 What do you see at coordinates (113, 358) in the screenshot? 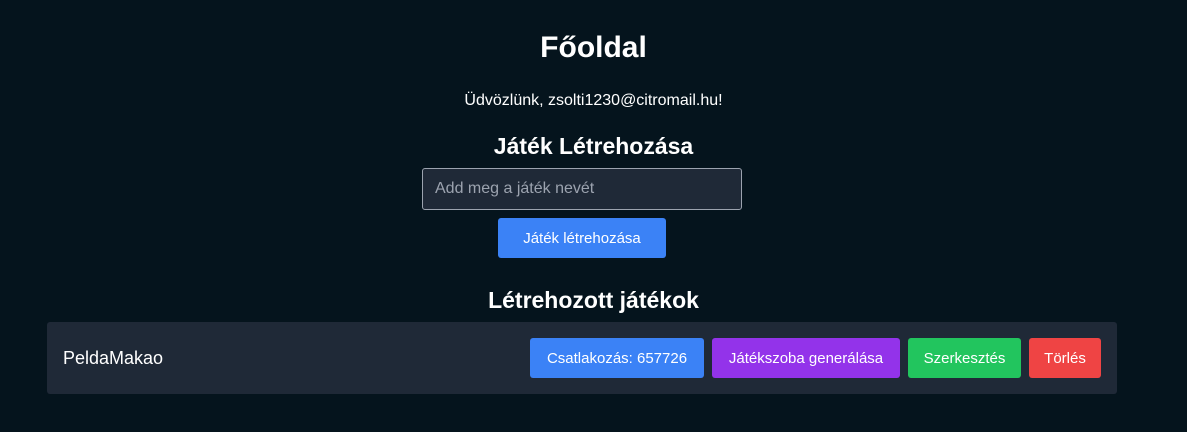
I see `game-name: PeldaMakao` at bounding box center [113, 358].